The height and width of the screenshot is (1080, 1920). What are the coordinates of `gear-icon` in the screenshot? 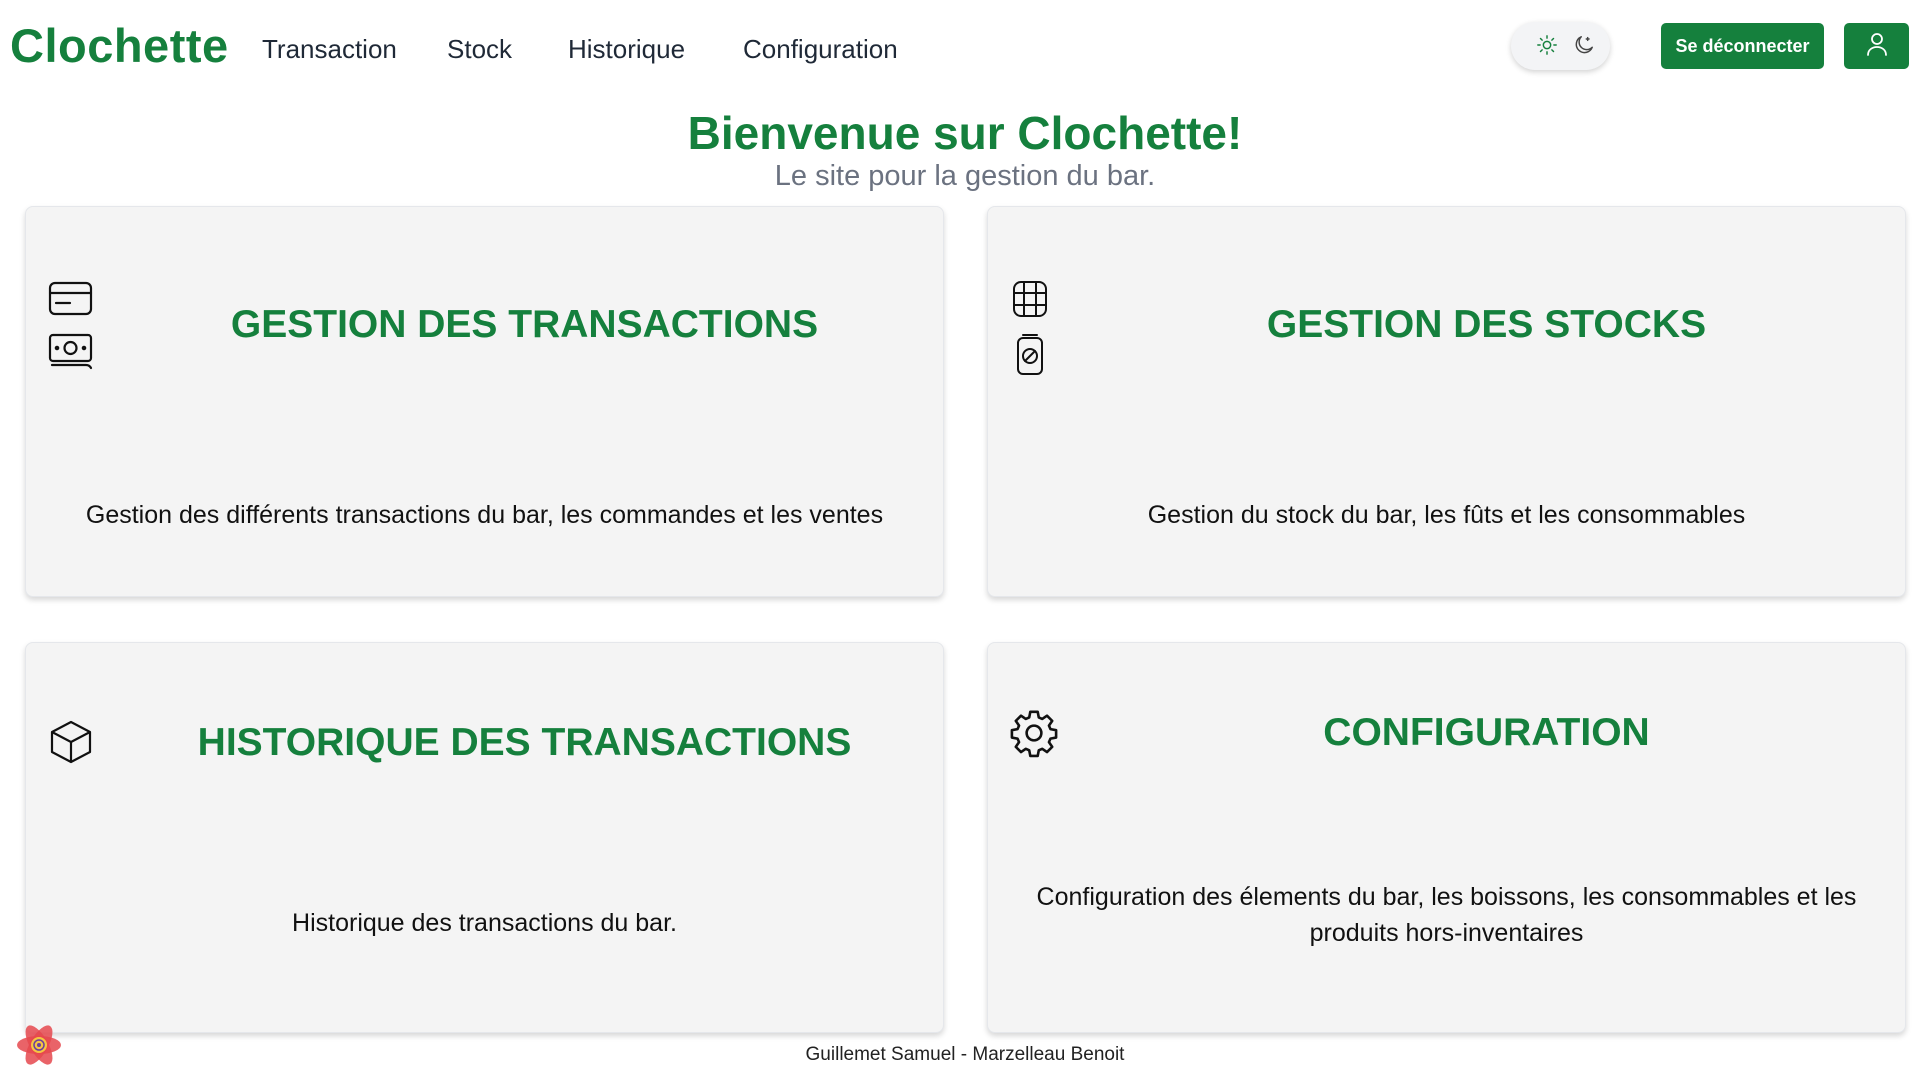 It's located at (1034, 735).